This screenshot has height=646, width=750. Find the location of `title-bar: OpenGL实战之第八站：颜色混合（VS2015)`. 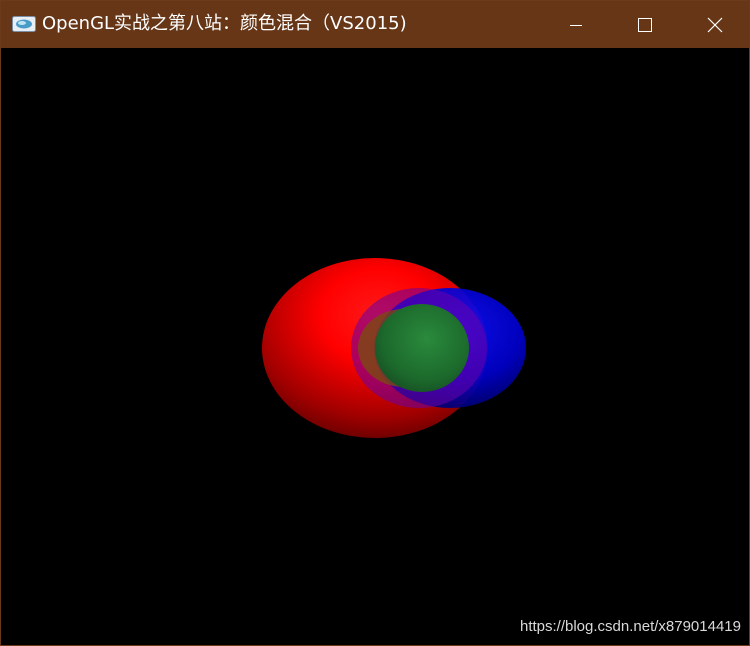

title-bar: OpenGL实战之第八站：颜色混合（VS2015) is located at coordinates (375, 24).